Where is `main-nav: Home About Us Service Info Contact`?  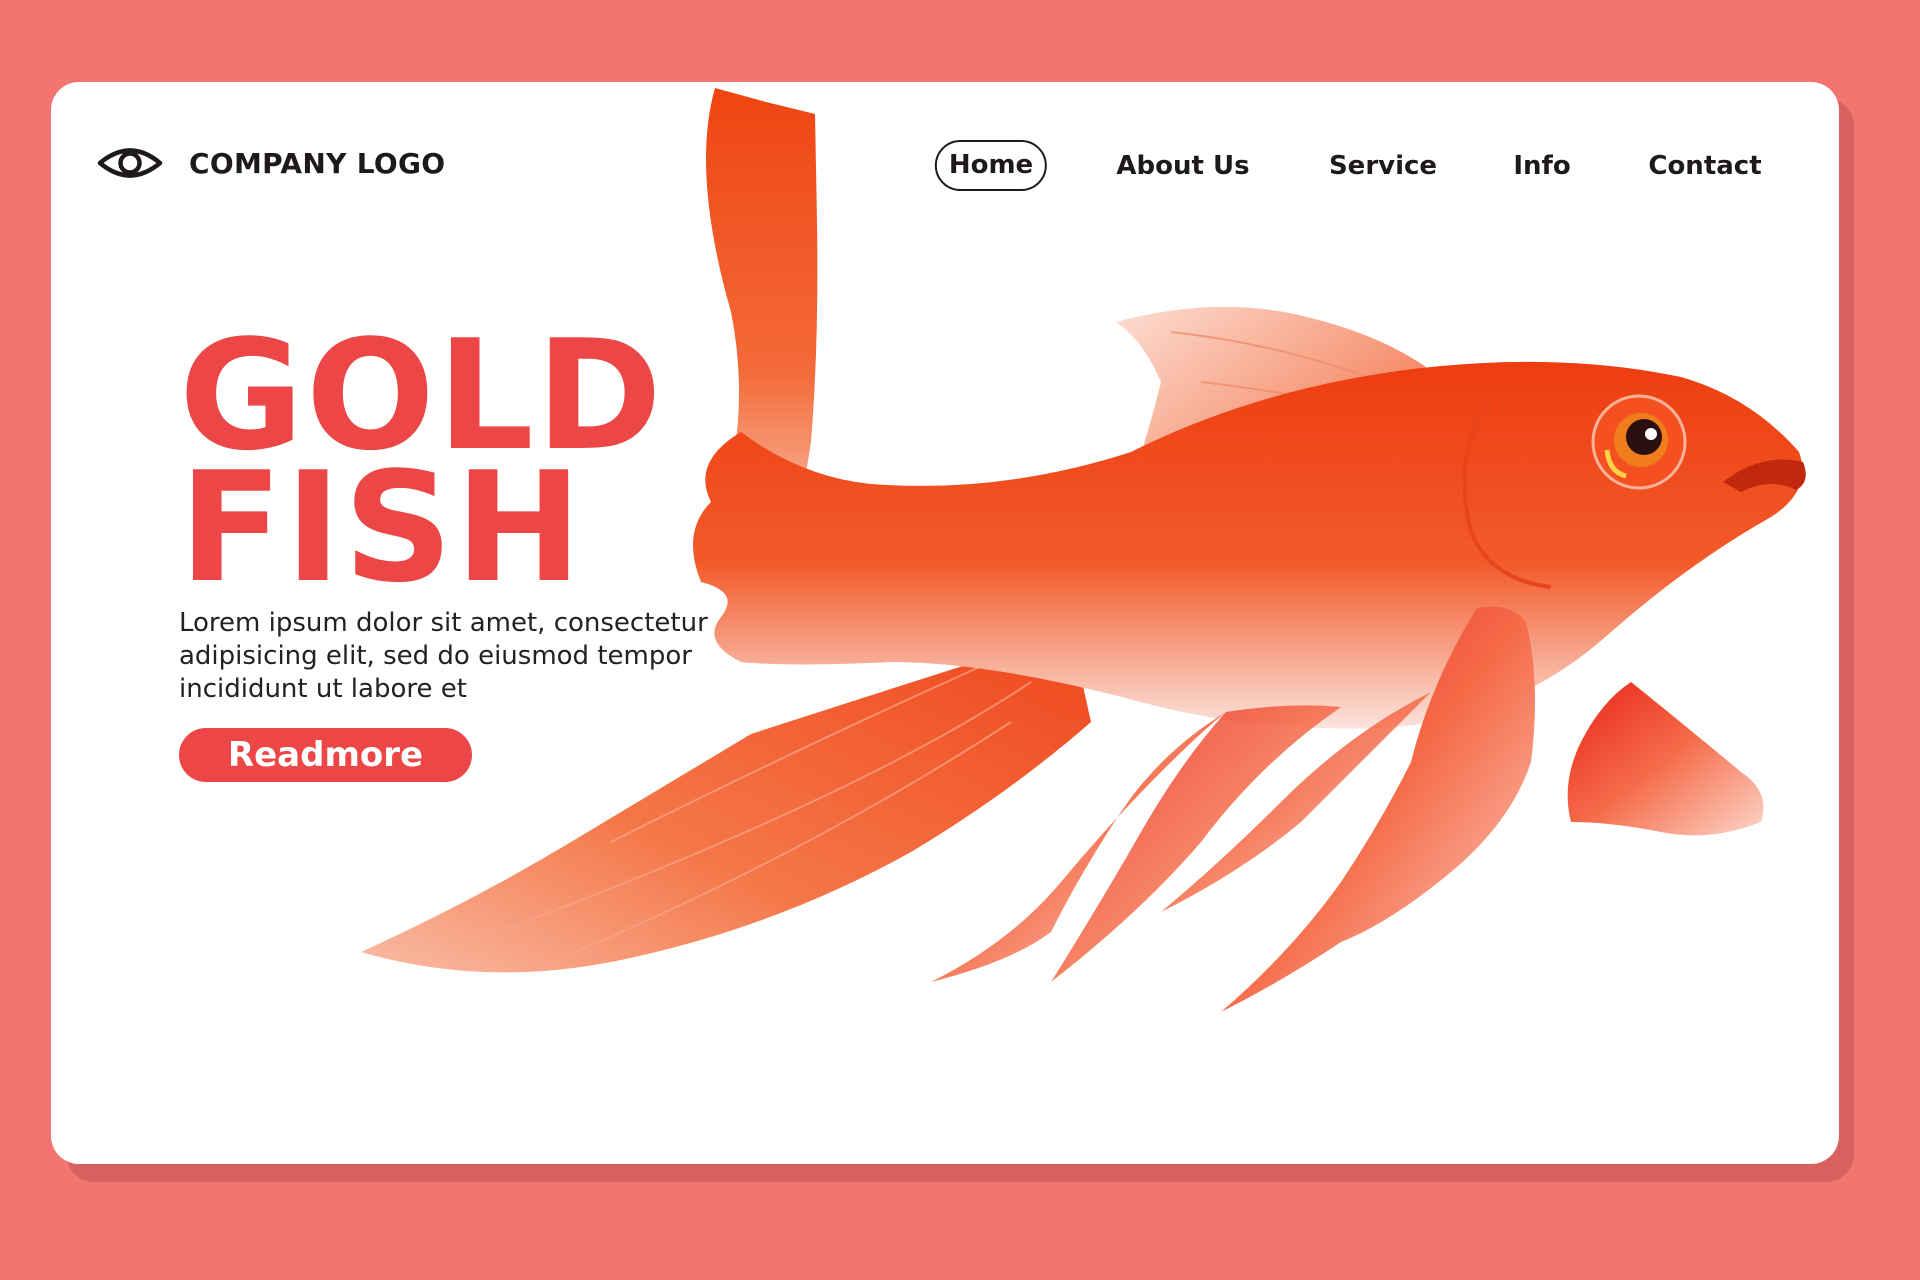 main-nav: Home About Us Service Info Contact is located at coordinates (945, 166).